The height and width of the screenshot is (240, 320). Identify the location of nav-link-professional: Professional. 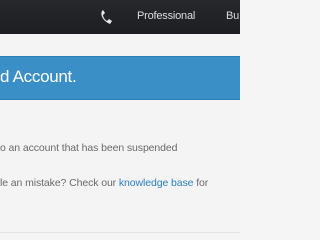
(166, 16).